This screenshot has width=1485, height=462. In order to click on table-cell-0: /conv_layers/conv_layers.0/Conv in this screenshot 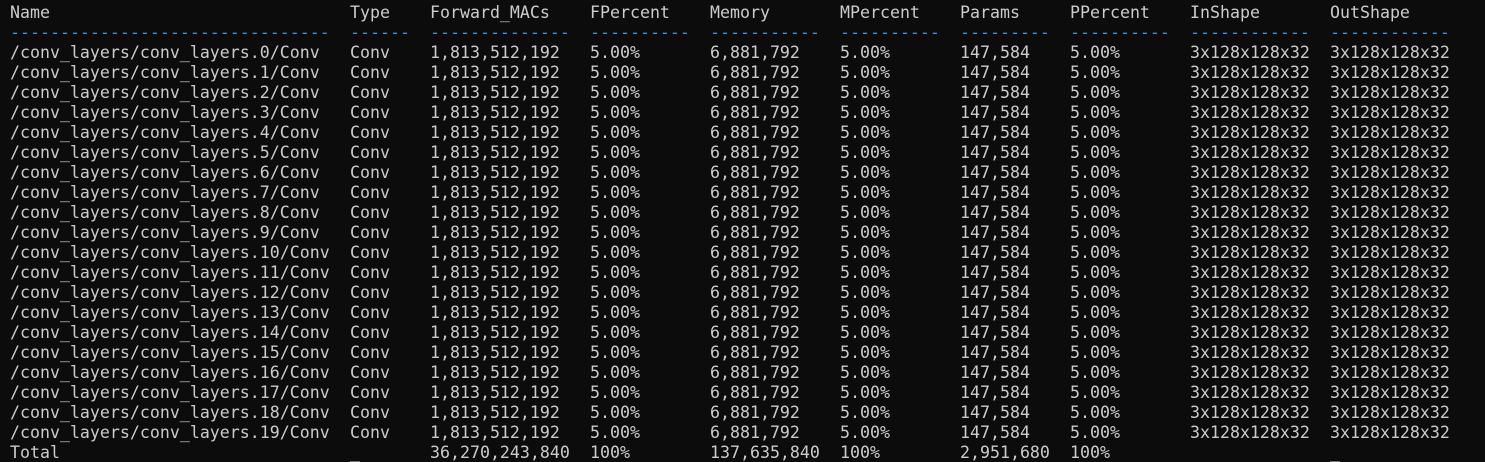, I will do `click(165, 52)`.